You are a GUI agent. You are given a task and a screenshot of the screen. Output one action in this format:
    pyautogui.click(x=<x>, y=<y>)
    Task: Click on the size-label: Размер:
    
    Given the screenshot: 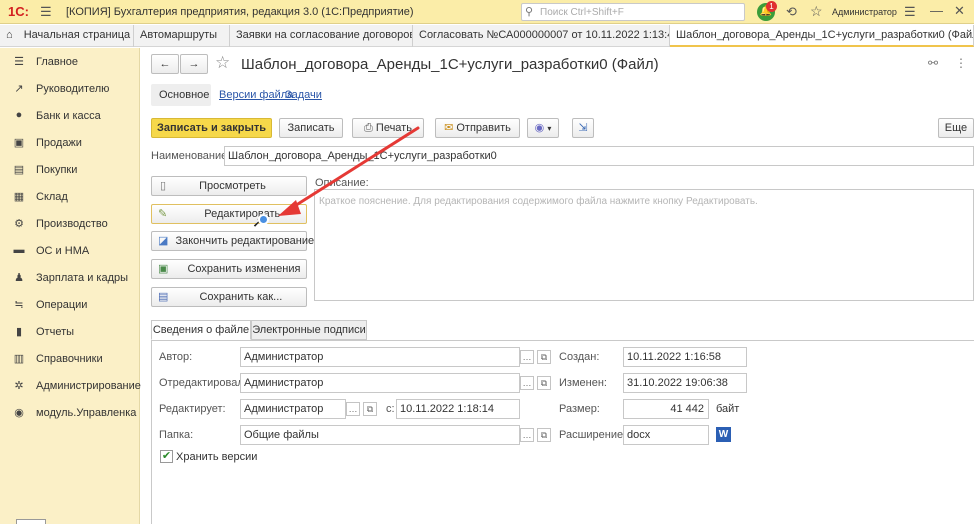 What is the action you would take?
    pyautogui.click(x=579, y=409)
    